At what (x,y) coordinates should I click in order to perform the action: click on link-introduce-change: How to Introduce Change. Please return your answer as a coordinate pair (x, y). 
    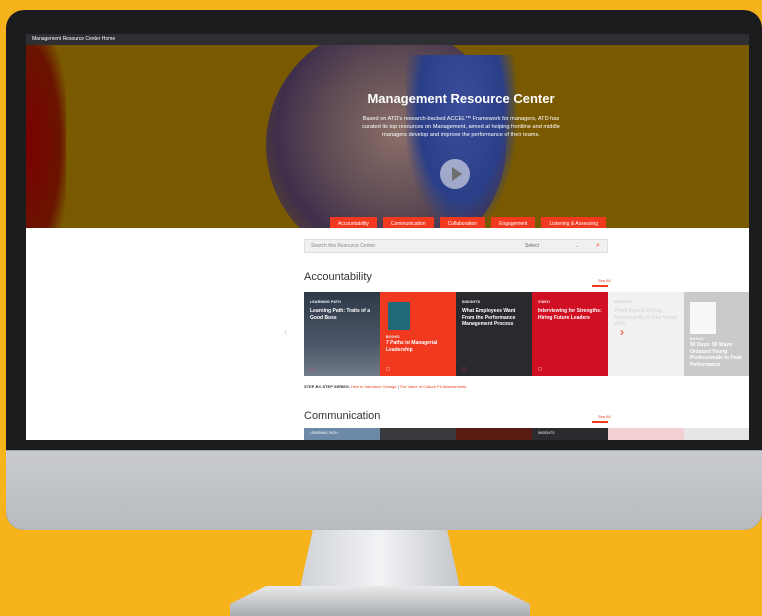
    Looking at the image, I should click on (373, 386).